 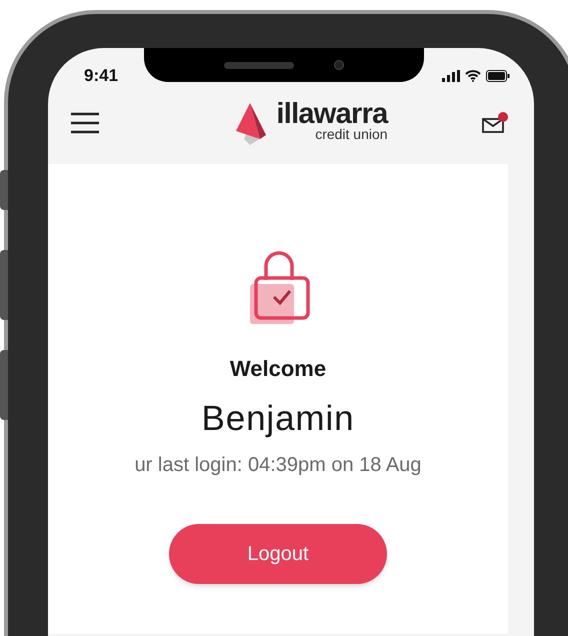 I want to click on menu-icon, so click(x=85, y=123).